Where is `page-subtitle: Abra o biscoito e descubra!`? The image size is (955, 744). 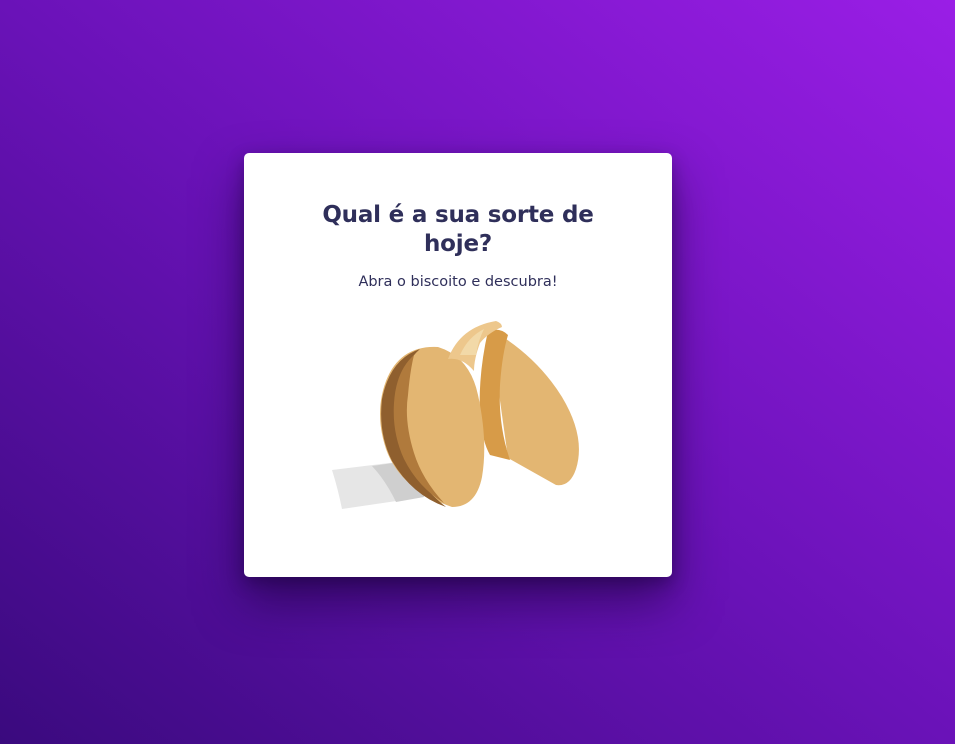 page-subtitle: Abra o biscoito e descubra! is located at coordinates (458, 282).